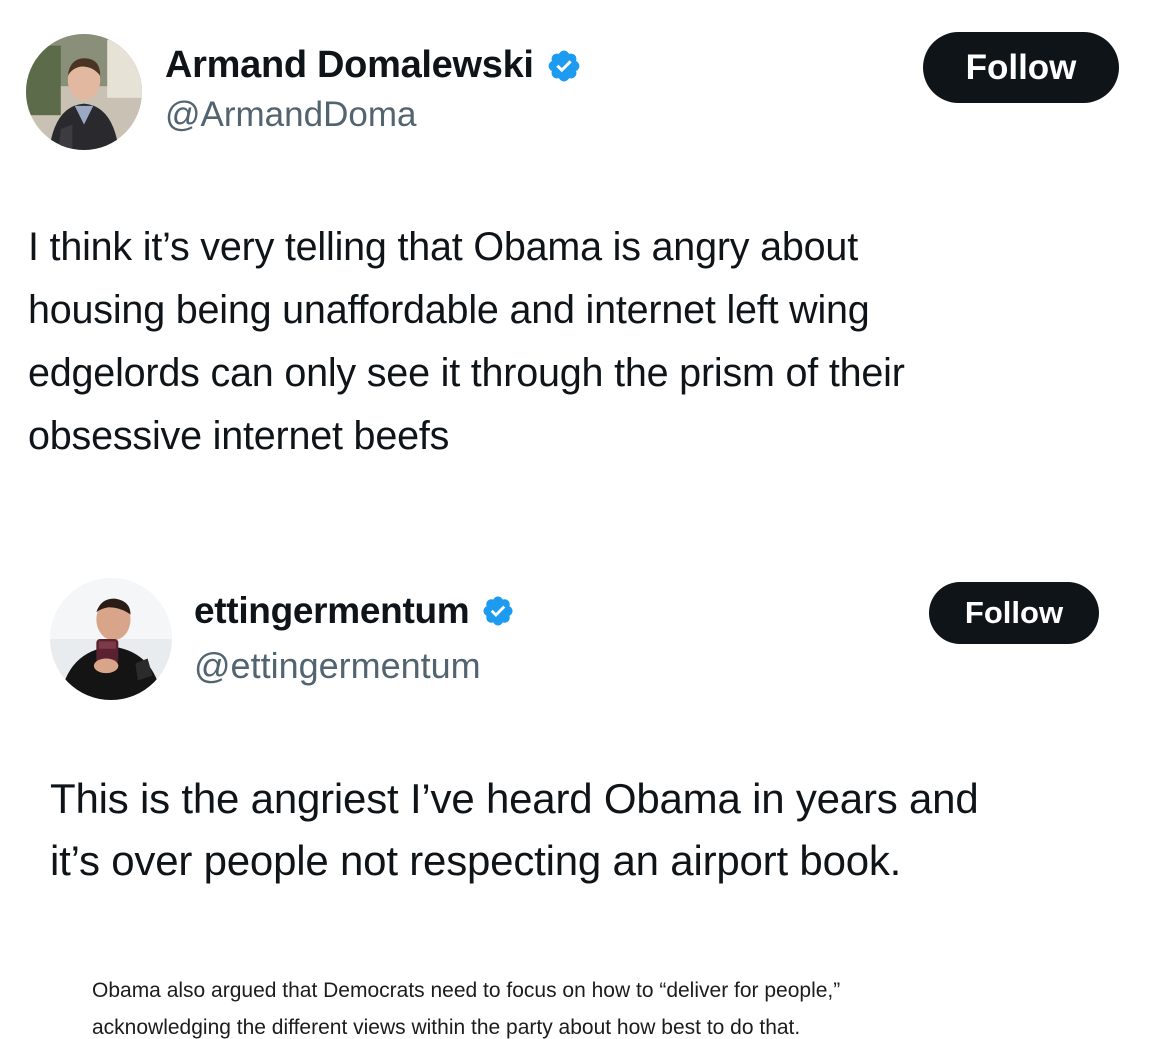 The height and width of the screenshot is (1039, 1170). Describe the element at coordinates (332, 611) in the screenshot. I see `quoted-author-display-name: ettingermentum` at that location.